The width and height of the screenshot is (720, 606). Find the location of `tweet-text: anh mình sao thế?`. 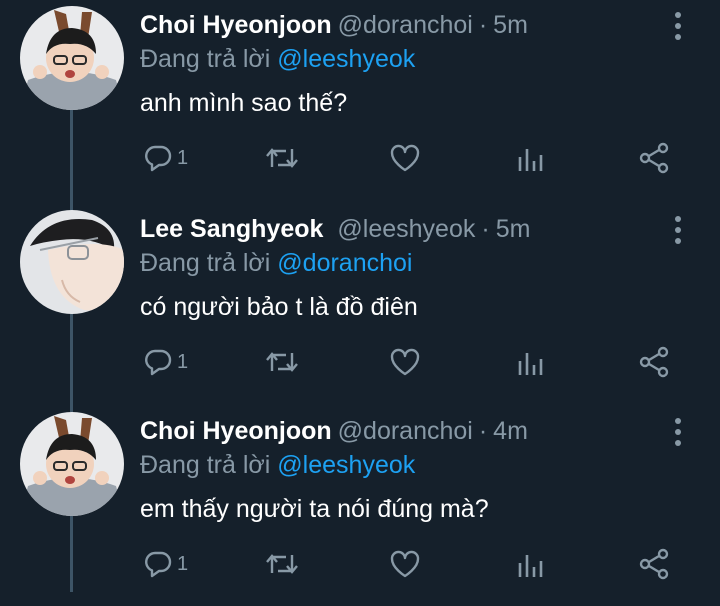

tweet-text: anh mình sao thế? is located at coordinates (244, 103).